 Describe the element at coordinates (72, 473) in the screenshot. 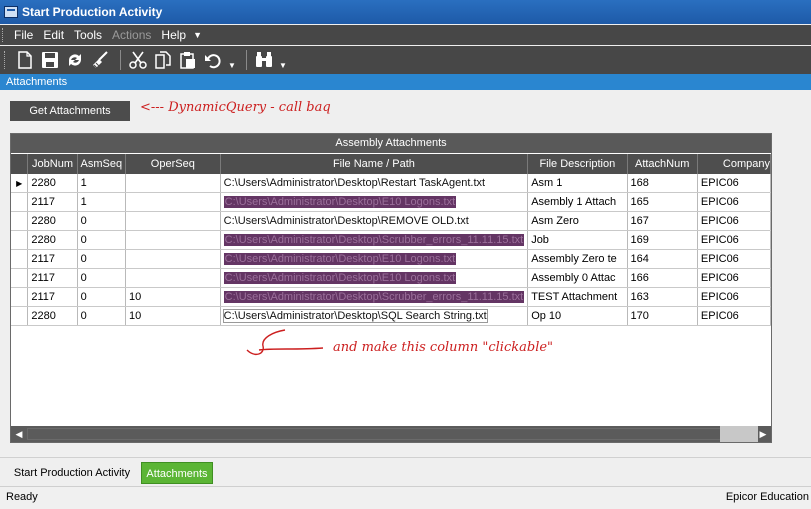

I see `tab-start-production-activity: Start Production Activity` at that location.